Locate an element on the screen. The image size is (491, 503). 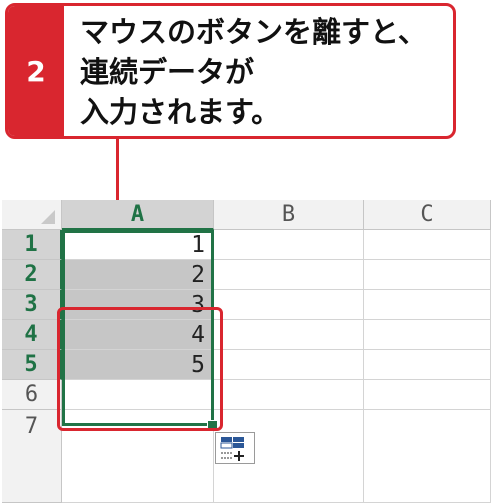
column-header-a: A is located at coordinates (138, 215).